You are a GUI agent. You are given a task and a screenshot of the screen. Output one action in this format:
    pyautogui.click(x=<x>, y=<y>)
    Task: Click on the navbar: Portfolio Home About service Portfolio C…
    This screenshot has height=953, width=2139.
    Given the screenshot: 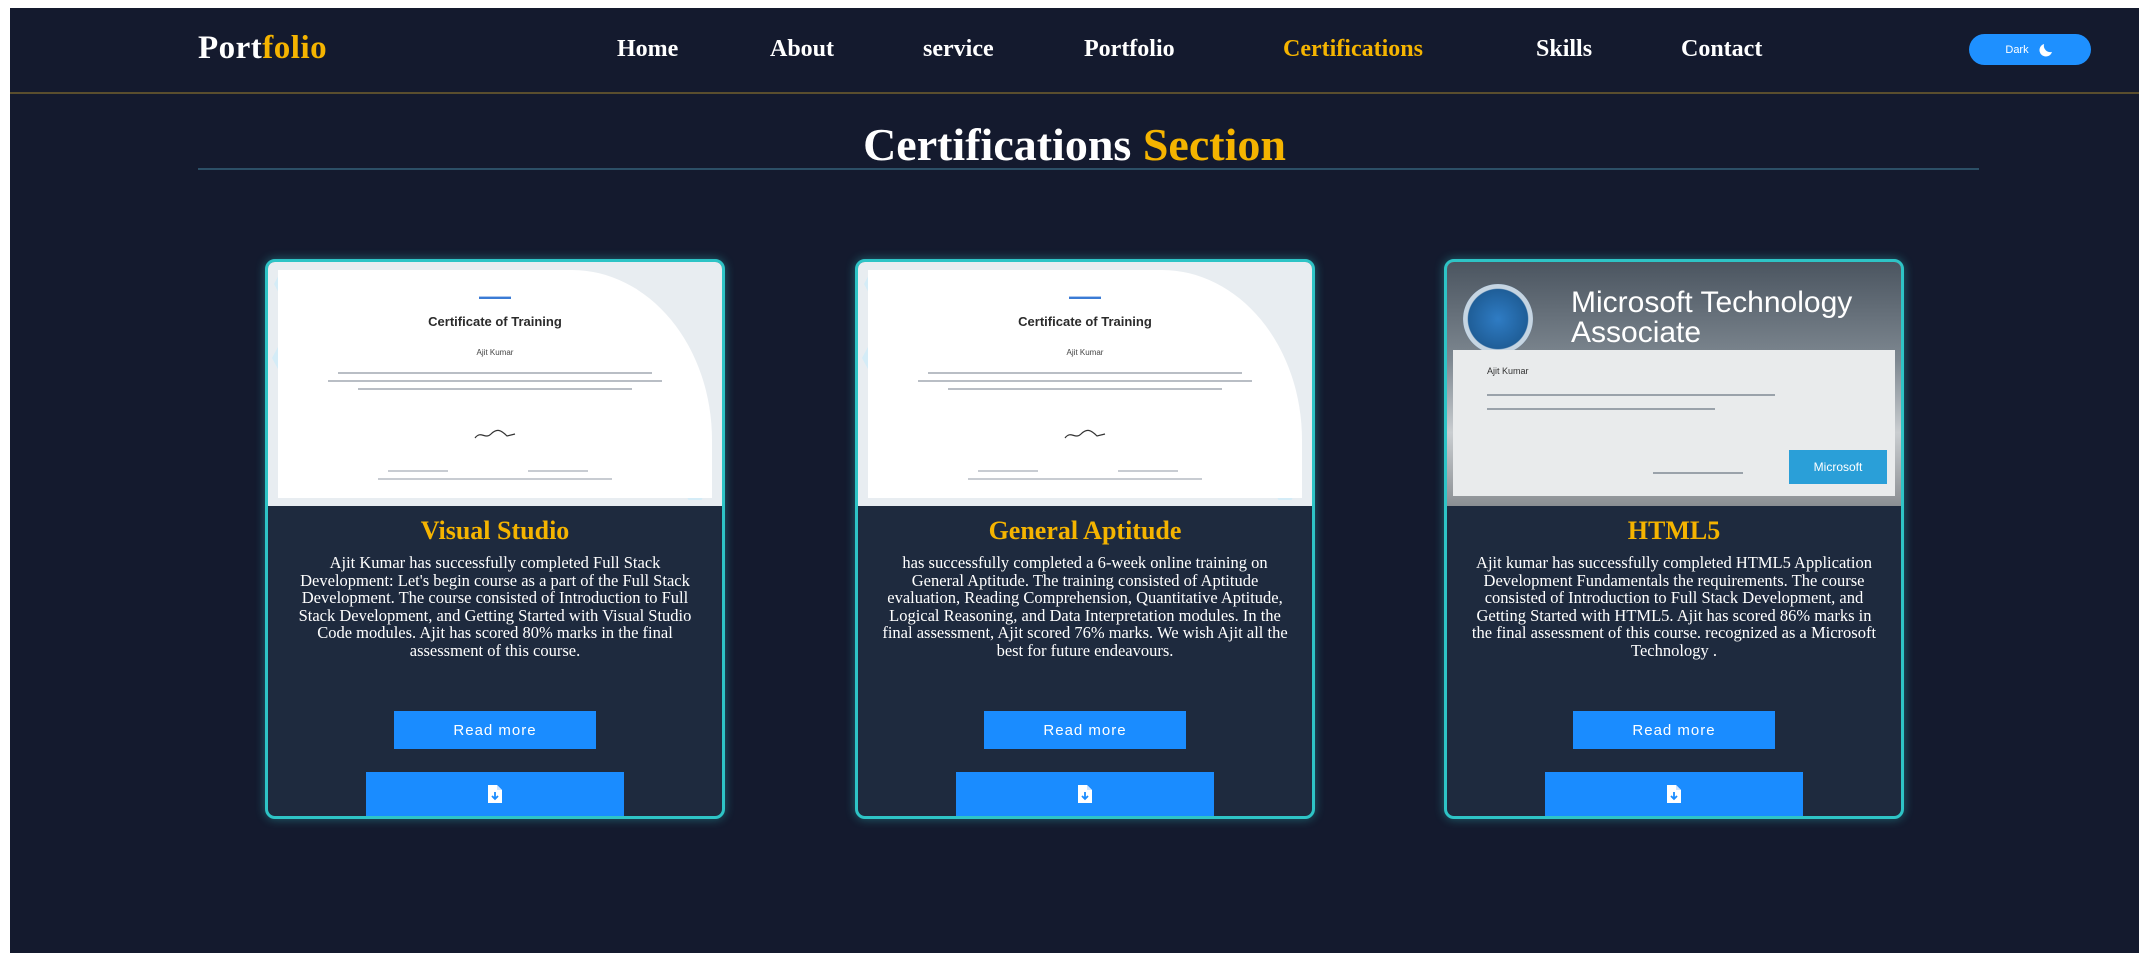 What is the action you would take?
    pyautogui.click(x=1074, y=51)
    